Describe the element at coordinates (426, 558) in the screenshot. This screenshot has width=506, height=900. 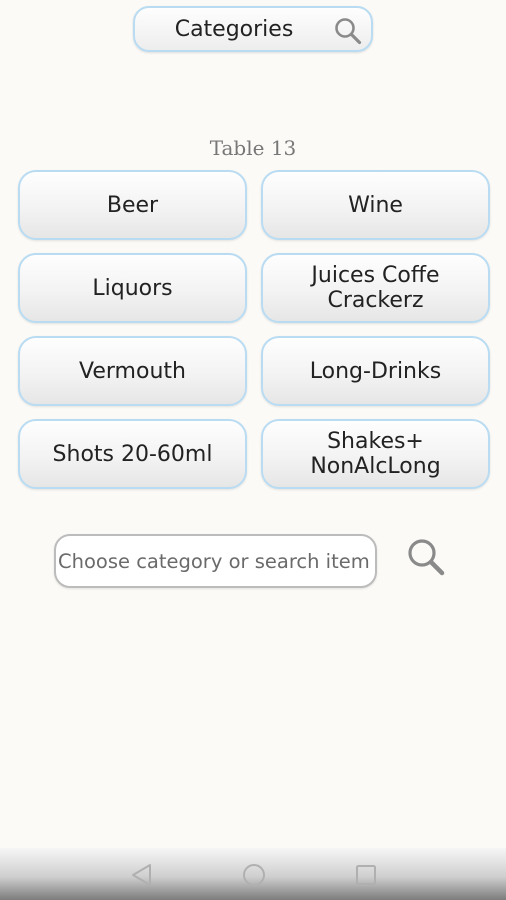
I see `search-button-icon` at that location.